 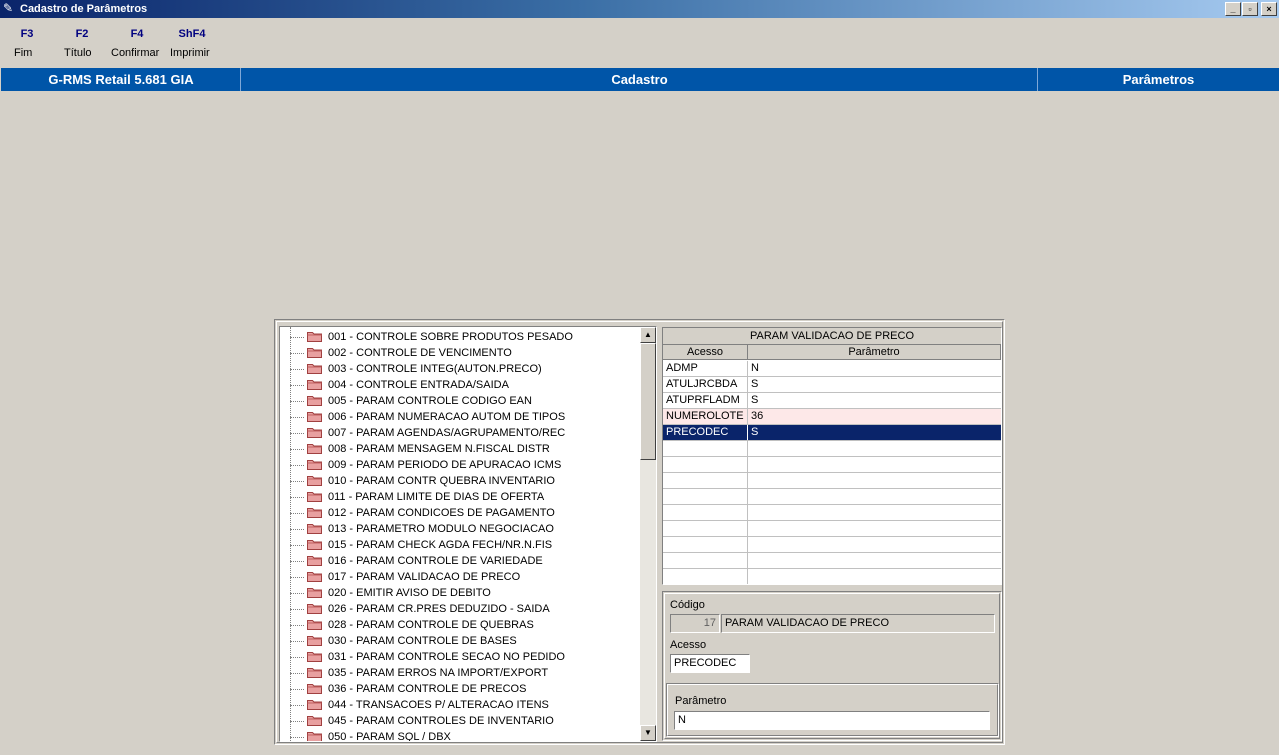 I want to click on acesso-field: PRECODEC, so click(x=710, y=663).